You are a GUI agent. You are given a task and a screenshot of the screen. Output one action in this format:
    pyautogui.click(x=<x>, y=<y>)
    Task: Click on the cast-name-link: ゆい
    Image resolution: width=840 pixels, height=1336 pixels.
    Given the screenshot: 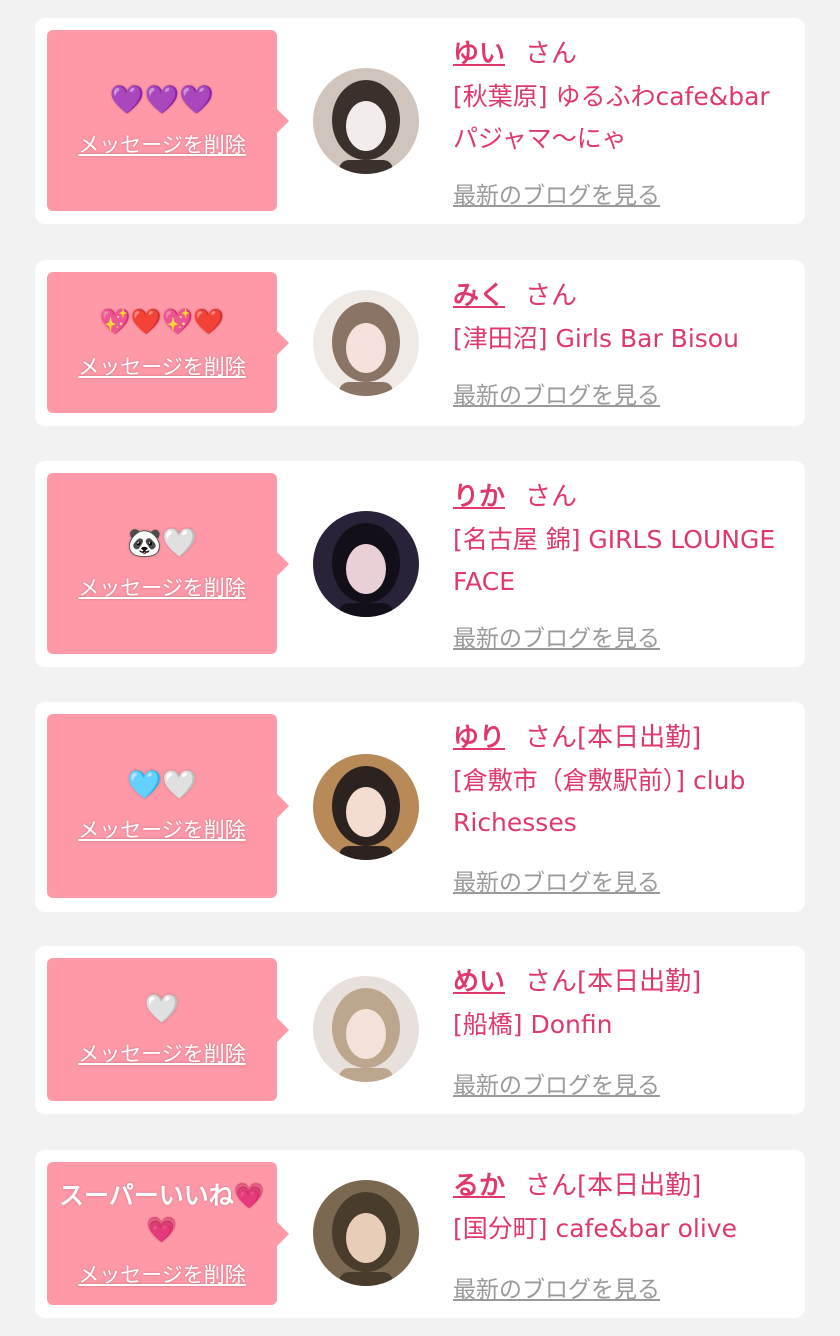 What is the action you would take?
    pyautogui.click(x=479, y=54)
    